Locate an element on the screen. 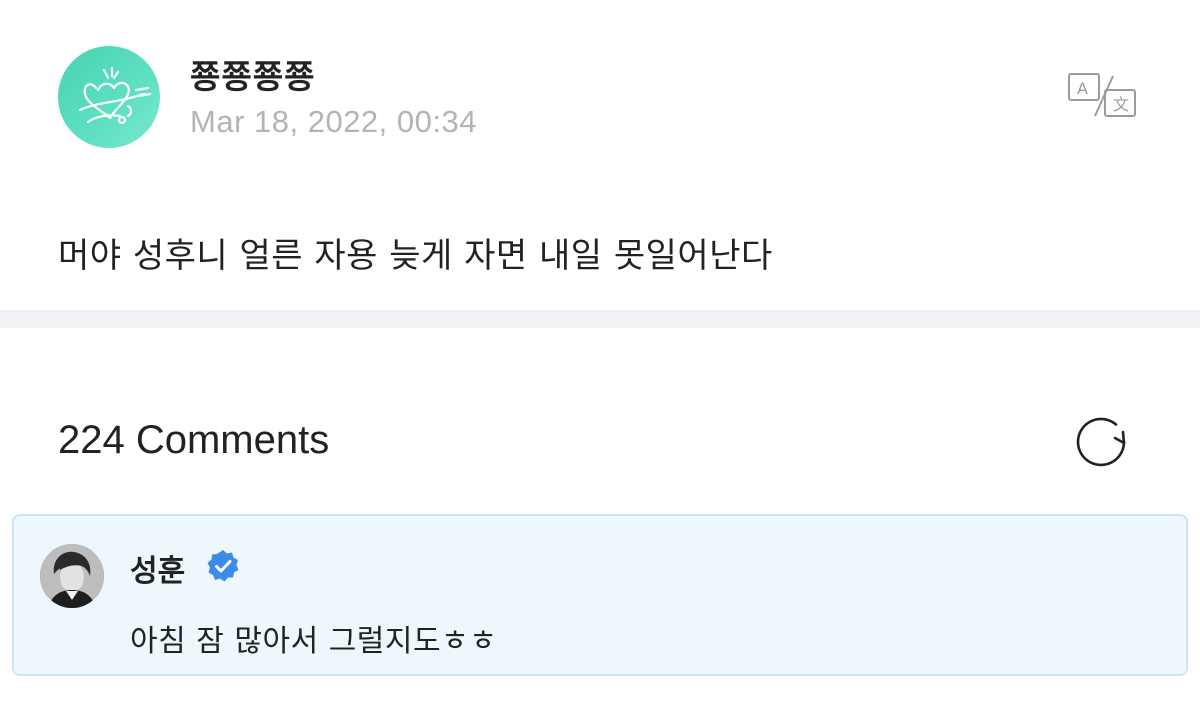 The image size is (1200, 707). verified-badge-icon is located at coordinates (223, 566).